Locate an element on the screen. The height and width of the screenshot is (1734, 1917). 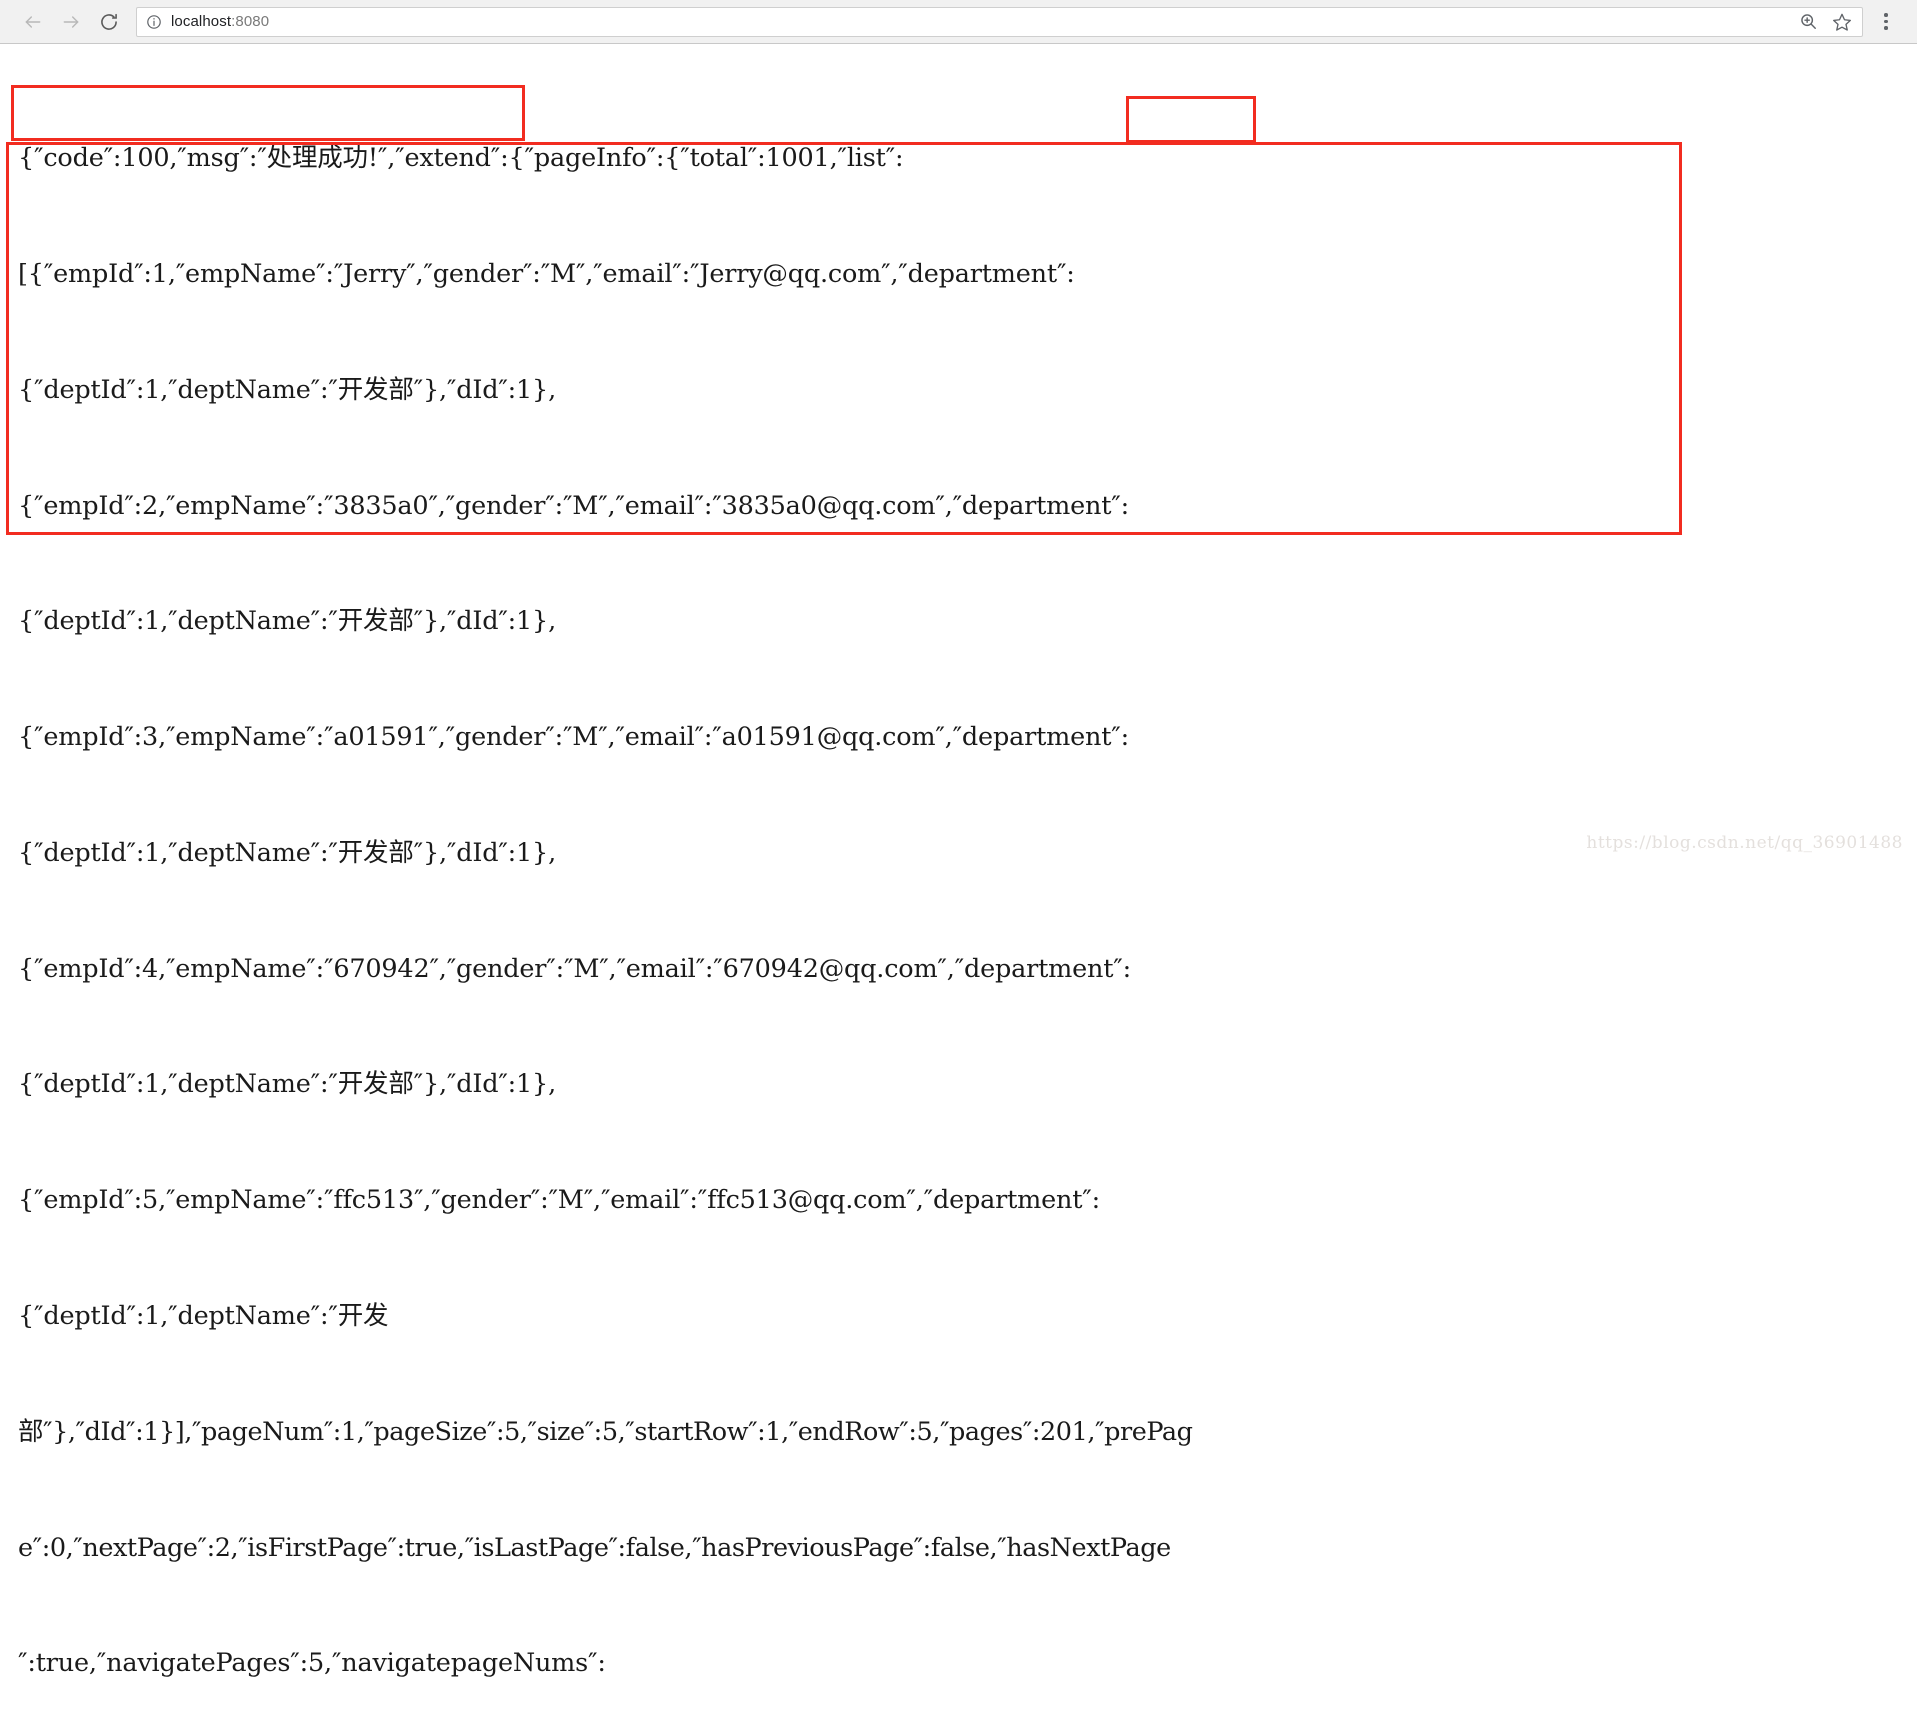
back-button is located at coordinates (33, 22).